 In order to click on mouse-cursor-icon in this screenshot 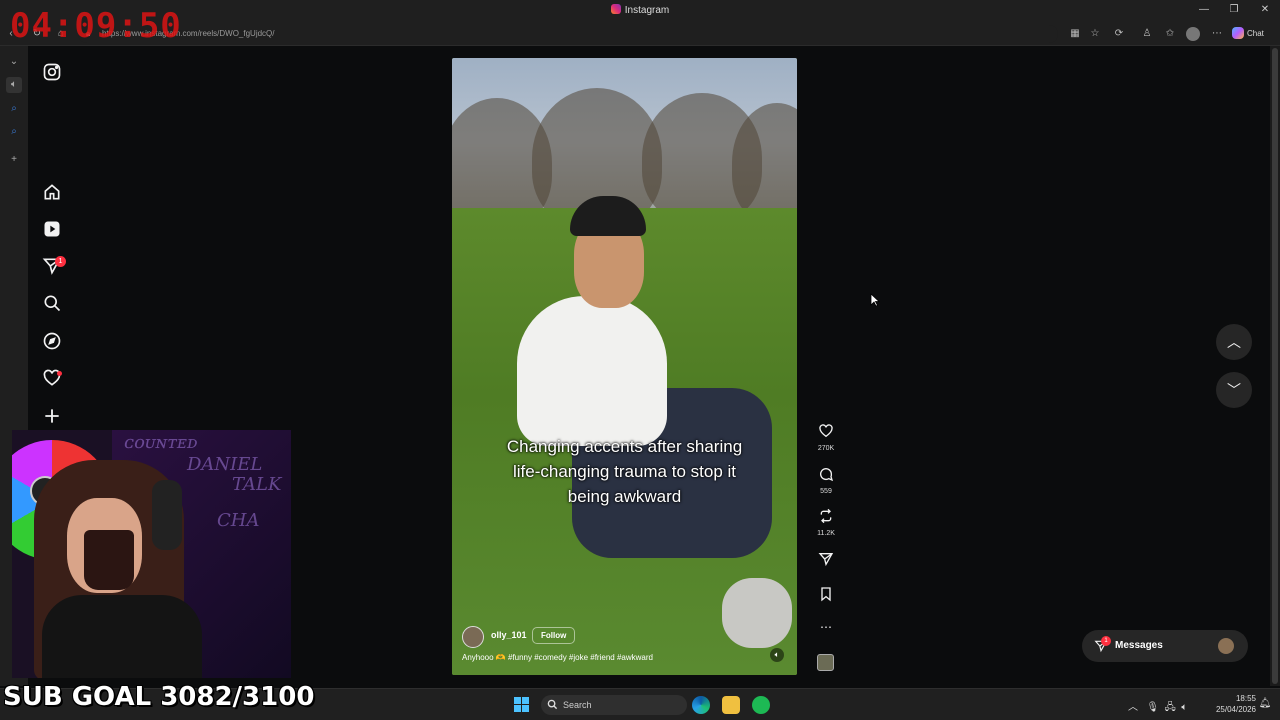, I will do `click(875, 300)`.